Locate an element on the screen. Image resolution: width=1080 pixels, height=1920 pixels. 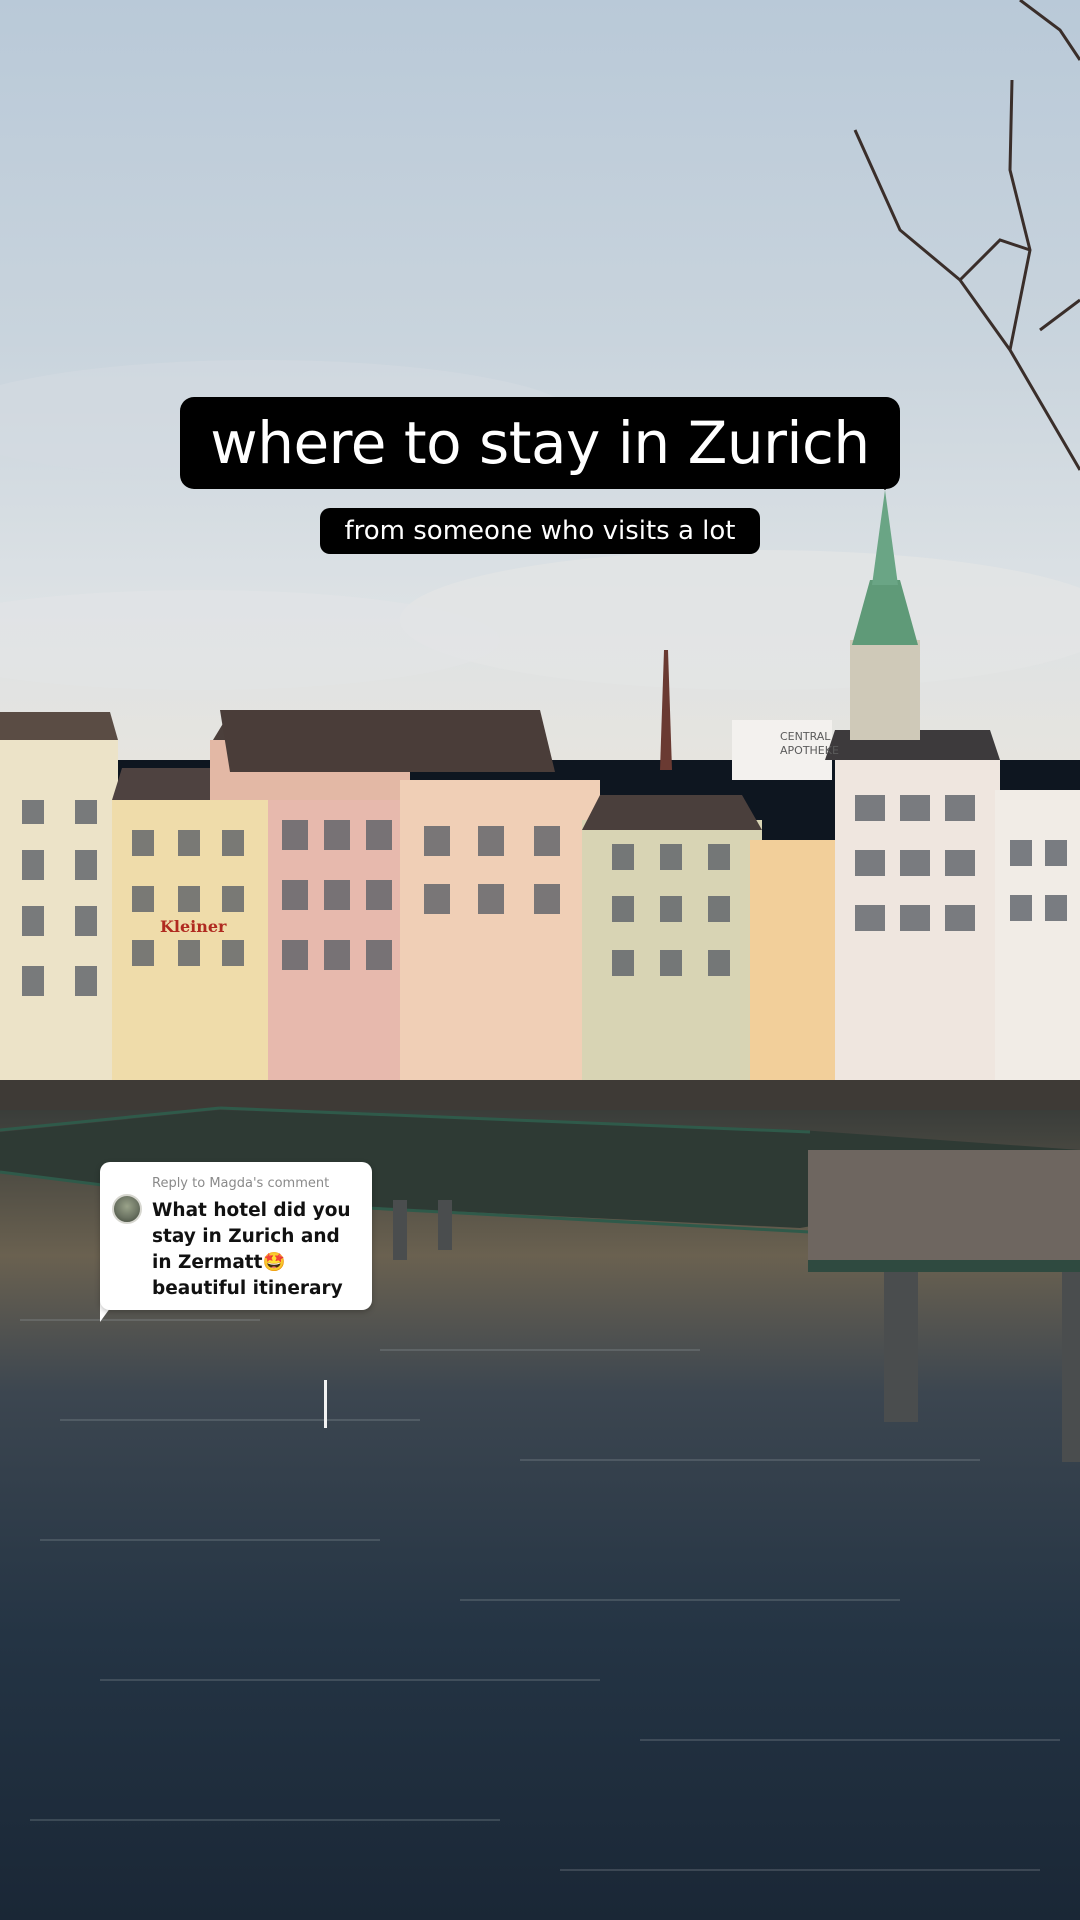
bridge-platform is located at coordinates (944, 1210).